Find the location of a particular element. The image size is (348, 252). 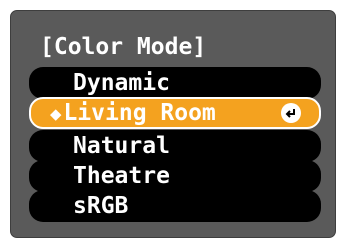

menu-item-label-row: ◆Living Room is located at coordinates (133, 113).